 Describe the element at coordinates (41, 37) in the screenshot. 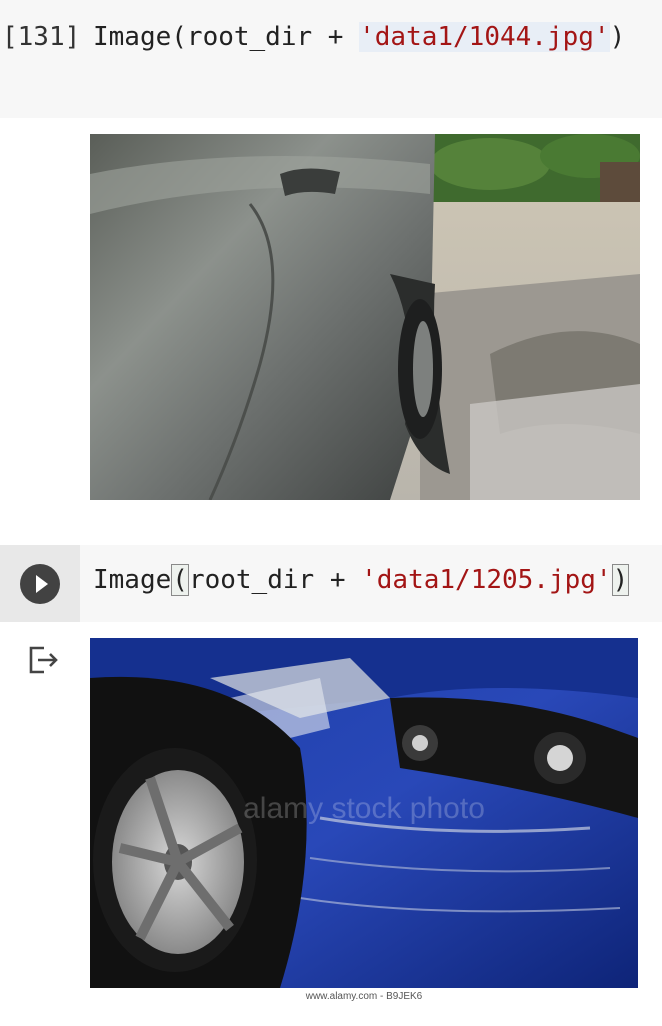

I see `execution-count: [131]` at that location.